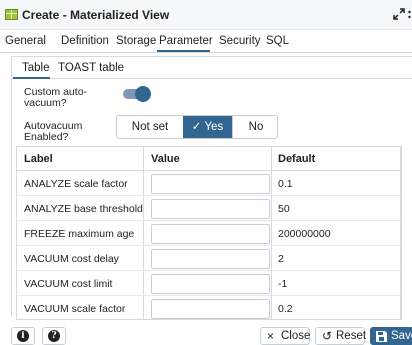 The height and width of the screenshot is (345, 412). What do you see at coordinates (79, 234) in the screenshot?
I see `row-label: FREEZE maximum age` at bounding box center [79, 234].